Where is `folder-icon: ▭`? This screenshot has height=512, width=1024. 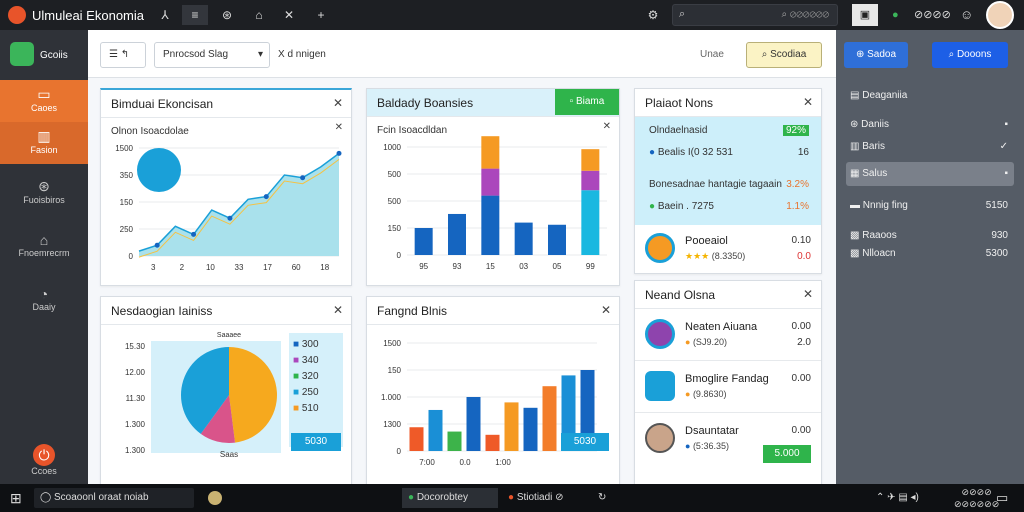 folder-icon: ▭ is located at coordinates (44, 94).